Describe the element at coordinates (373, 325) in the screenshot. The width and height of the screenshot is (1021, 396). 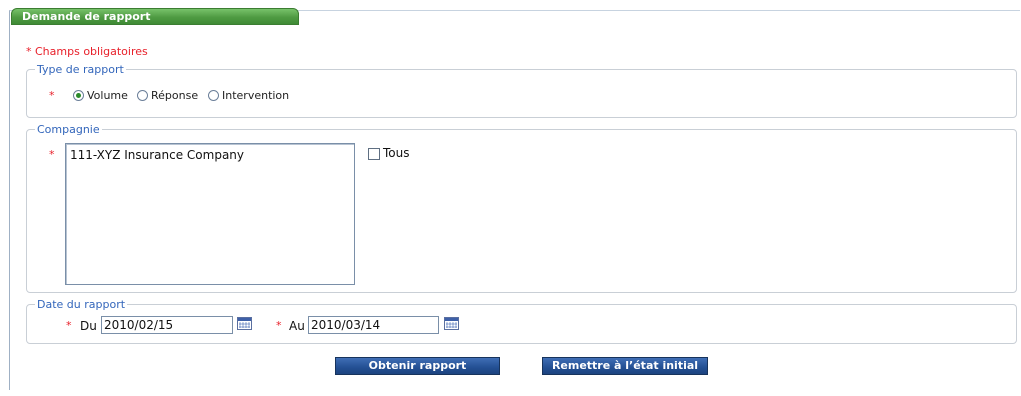
I see `to-date-input` at that location.